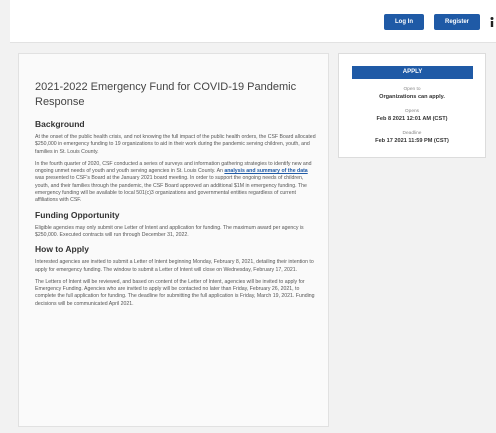  What do you see at coordinates (412, 89) in the screenshot?
I see `open-to-label: Open to` at bounding box center [412, 89].